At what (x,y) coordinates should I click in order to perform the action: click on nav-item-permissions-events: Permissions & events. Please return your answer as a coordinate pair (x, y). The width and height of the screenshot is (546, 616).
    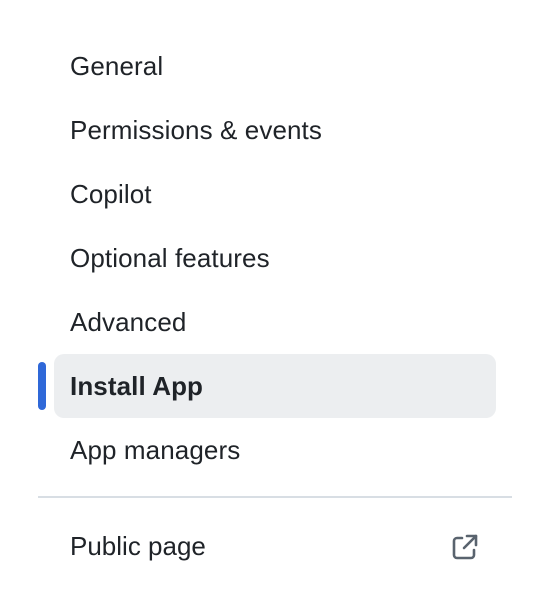
    Looking at the image, I should click on (273, 130).